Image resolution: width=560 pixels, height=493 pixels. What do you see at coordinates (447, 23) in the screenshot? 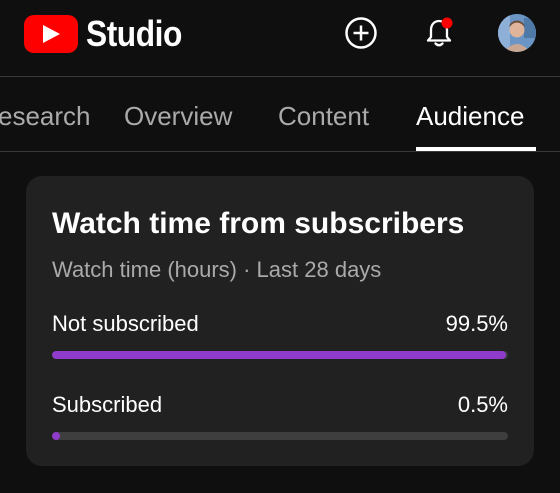
I see `notification-dot` at bounding box center [447, 23].